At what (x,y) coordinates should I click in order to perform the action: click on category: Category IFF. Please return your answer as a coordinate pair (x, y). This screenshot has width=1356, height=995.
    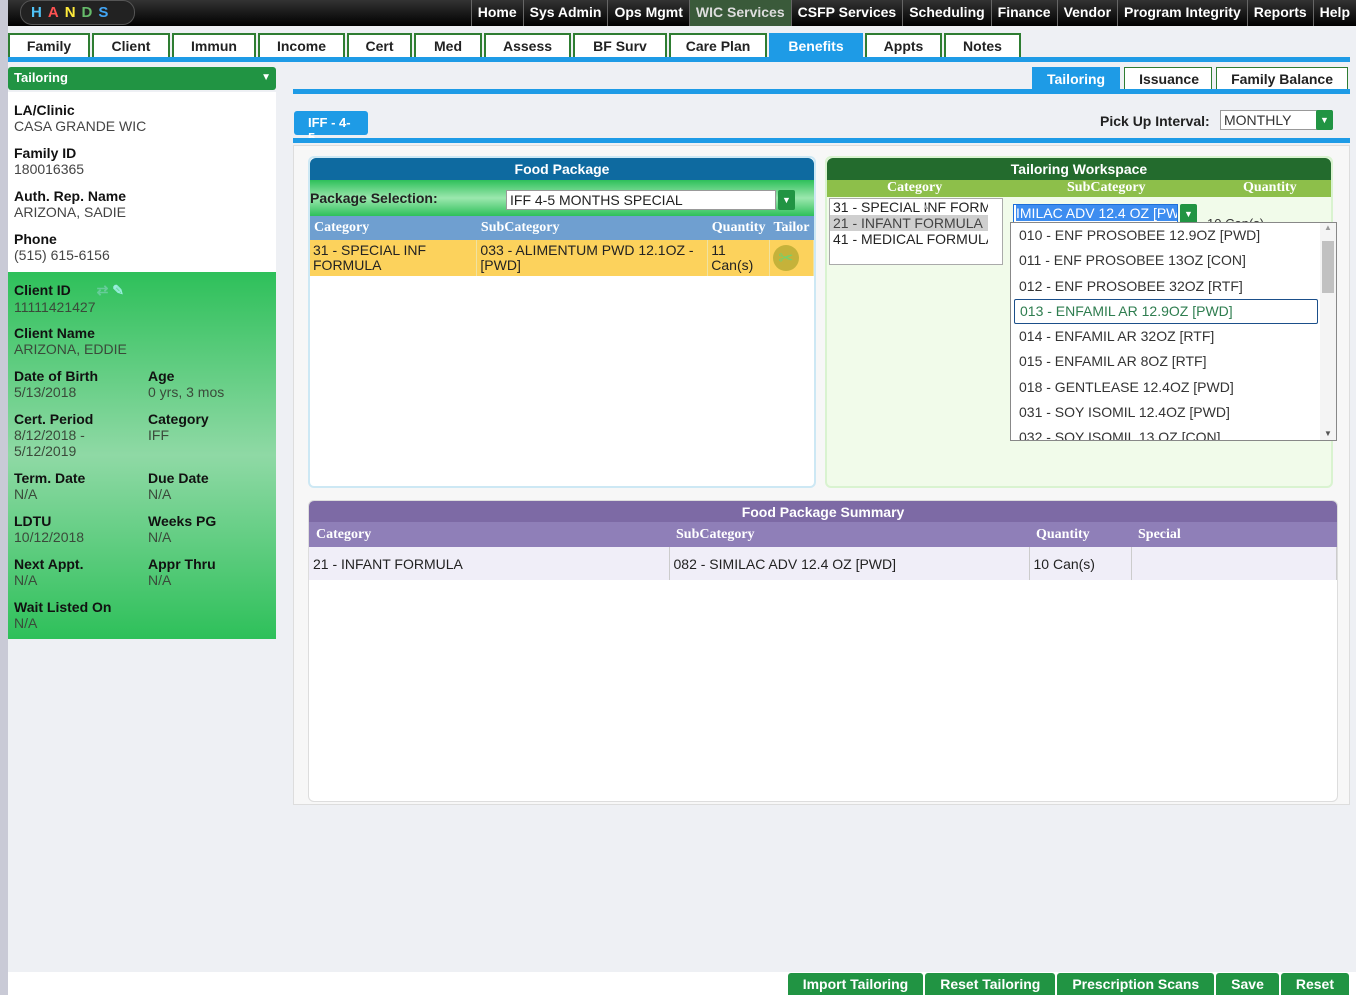
    Looking at the image, I should click on (178, 427).